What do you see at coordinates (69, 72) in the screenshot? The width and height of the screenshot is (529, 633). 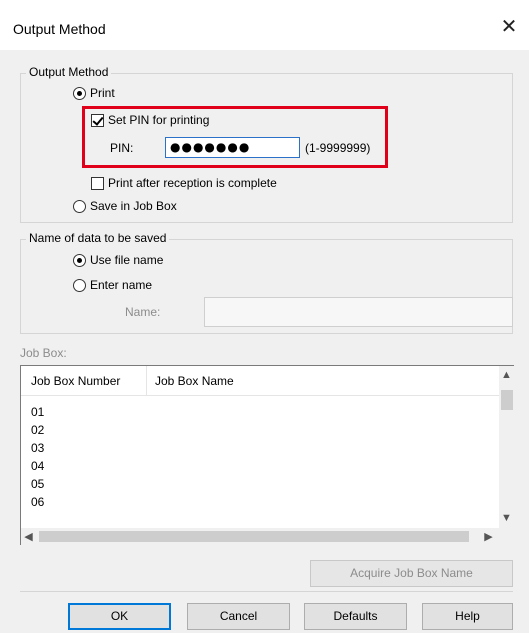 I see `output-method-legend: Output Method` at bounding box center [69, 72].